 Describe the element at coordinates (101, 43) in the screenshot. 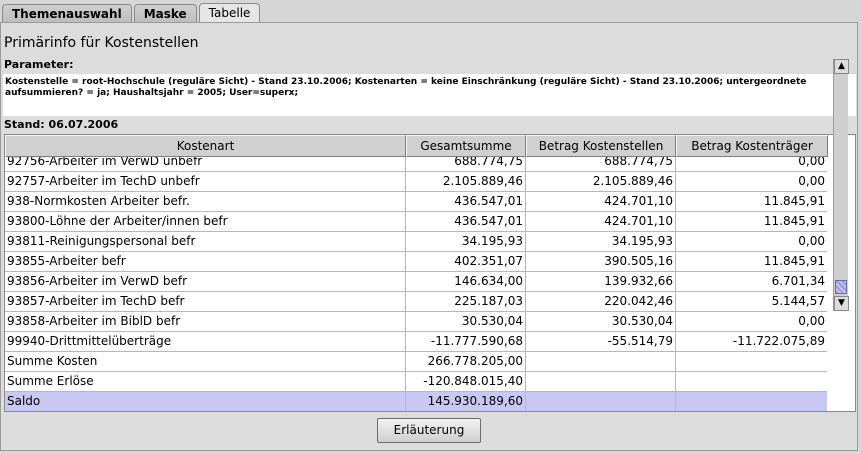

I see `page-title: Primärinfo für Kostenstellen` at that location.